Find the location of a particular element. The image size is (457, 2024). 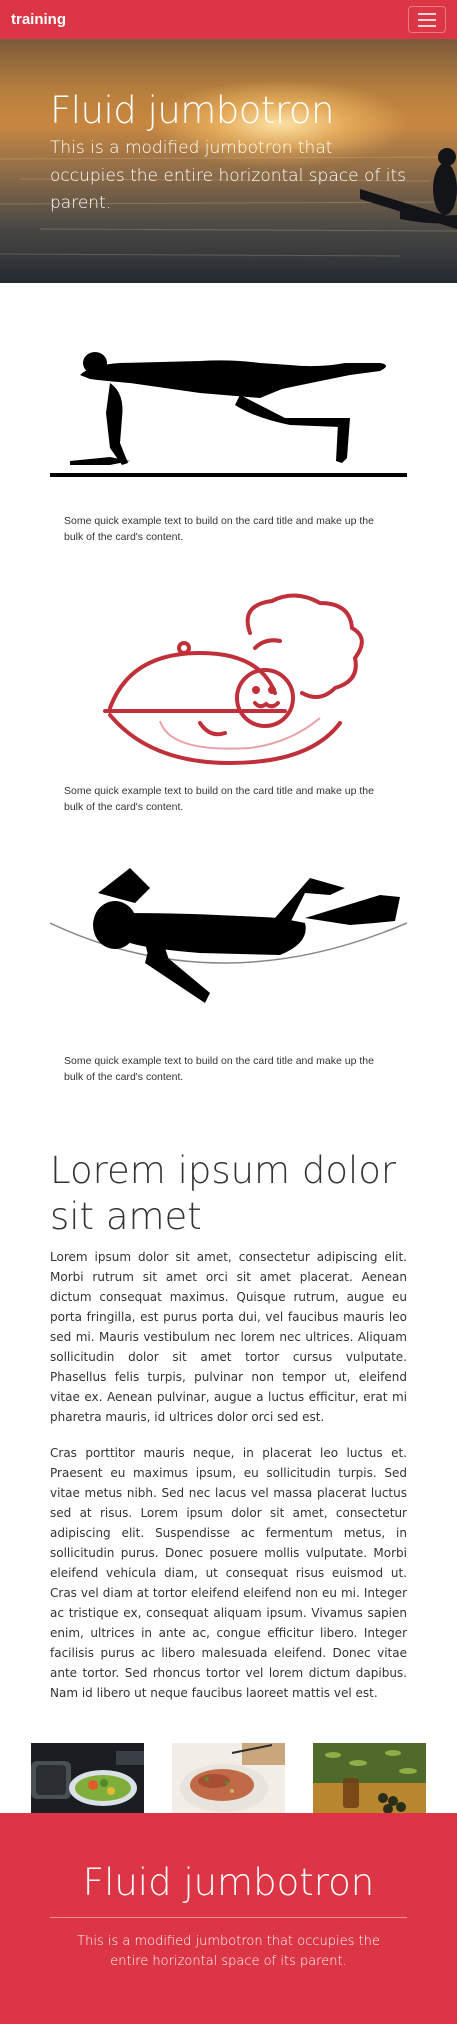

grilled-meat-photo is located at coordinates (228, 1780).